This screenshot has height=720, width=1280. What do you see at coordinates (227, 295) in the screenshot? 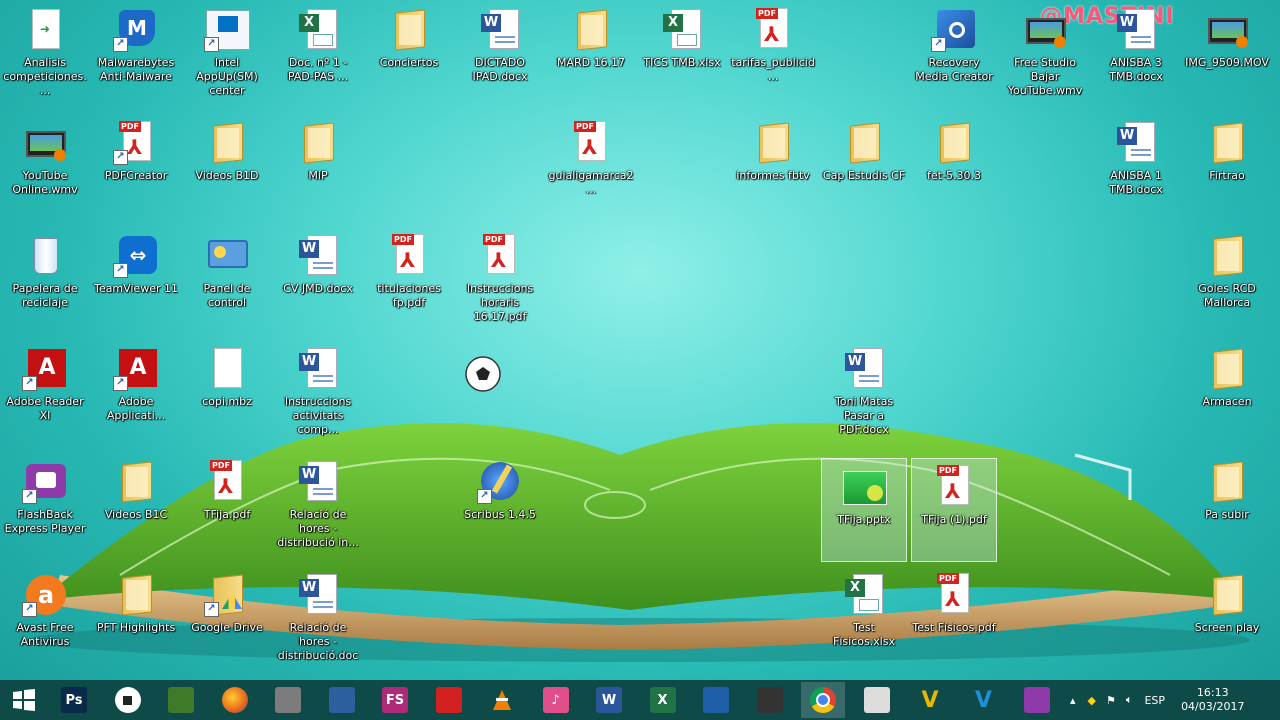
I see `desktop-icon-label: Panel de control` at bounding box center [227, 295].